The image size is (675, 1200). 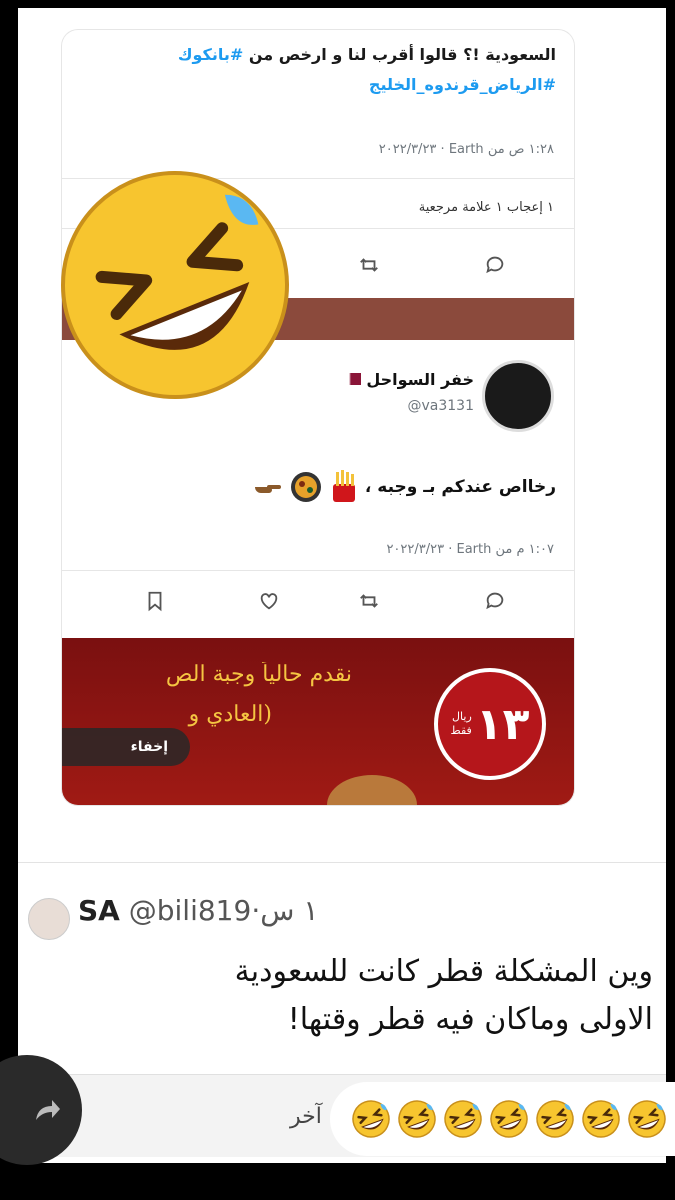 What do you see at coordinates (443, 971) in the screenshot?
I see `reply-line-1: وين المشكلة قطر كانت للسعودية` at bounding box center [443, 971].